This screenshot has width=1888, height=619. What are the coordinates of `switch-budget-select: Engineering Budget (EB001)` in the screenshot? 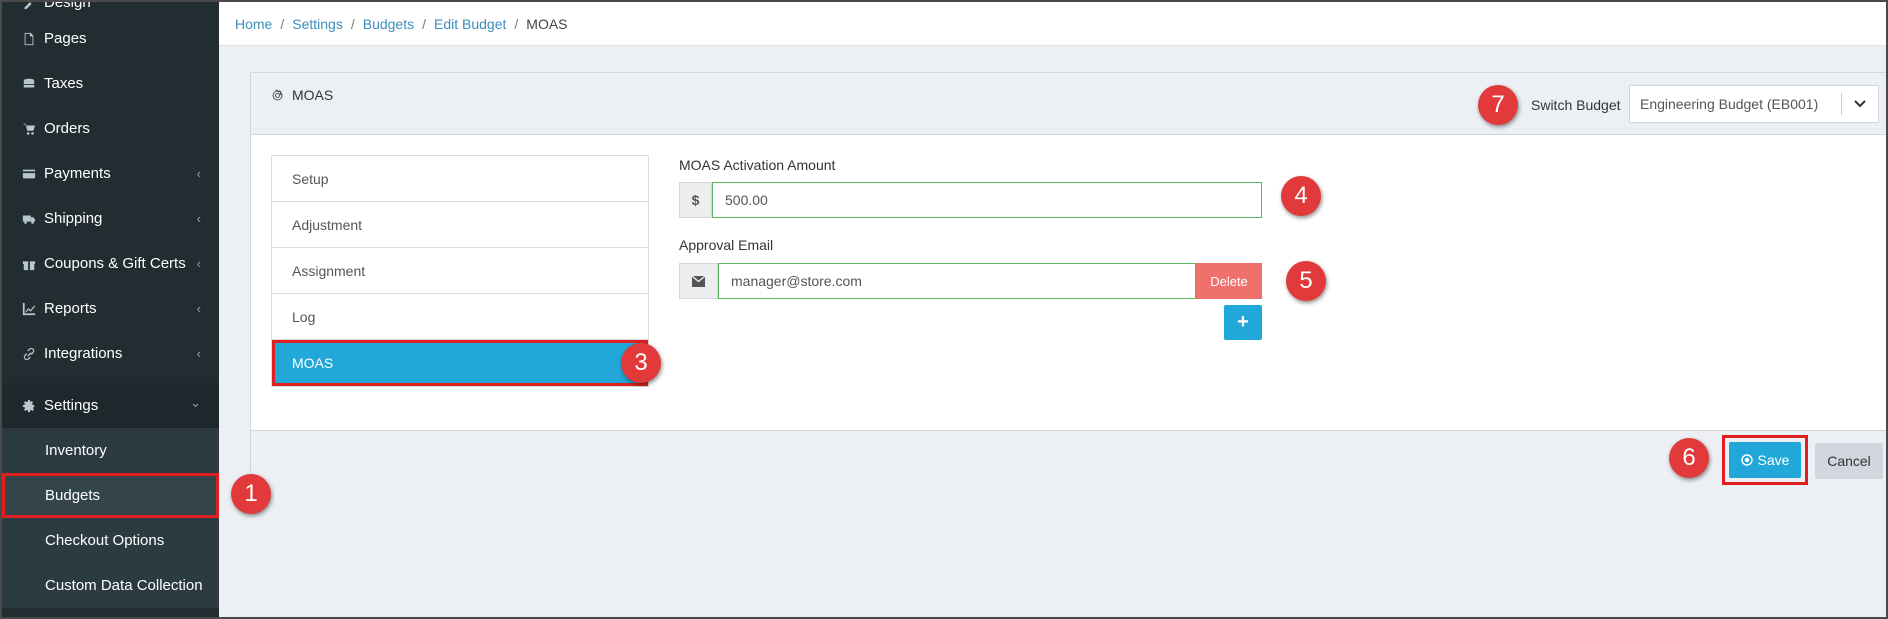 It's located at (1754, 104).